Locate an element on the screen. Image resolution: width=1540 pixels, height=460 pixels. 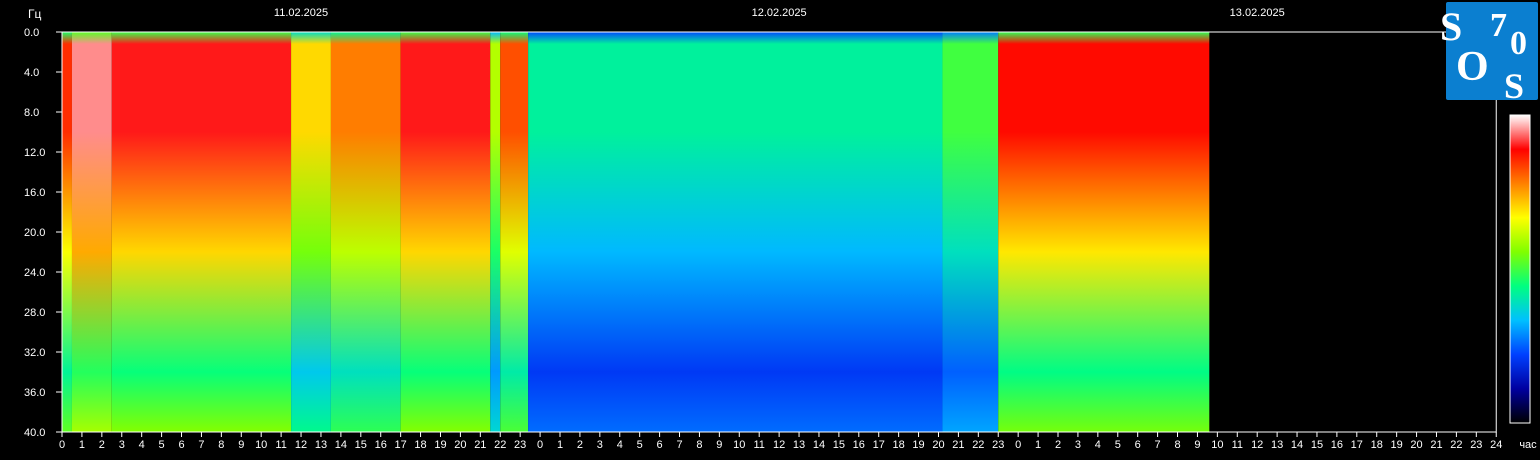
y-tick-label: 36.0 is located at coordinates (34, 393).